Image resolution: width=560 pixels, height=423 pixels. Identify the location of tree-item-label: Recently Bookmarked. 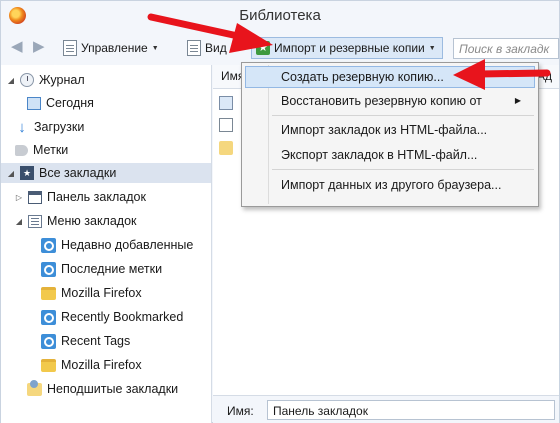
(122, 317).